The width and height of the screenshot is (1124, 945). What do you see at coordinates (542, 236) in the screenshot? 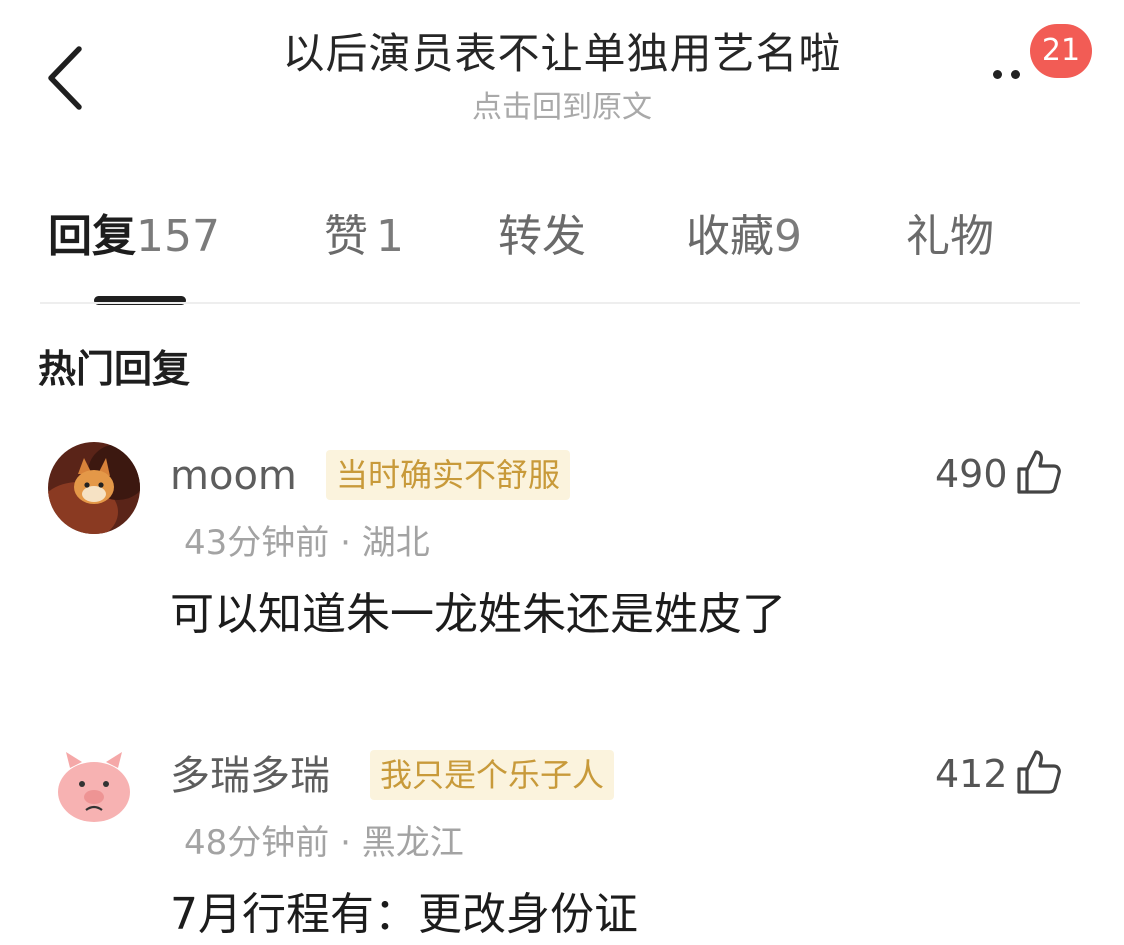
I see `tab-label: 转发` at bounding box center [542, 236].